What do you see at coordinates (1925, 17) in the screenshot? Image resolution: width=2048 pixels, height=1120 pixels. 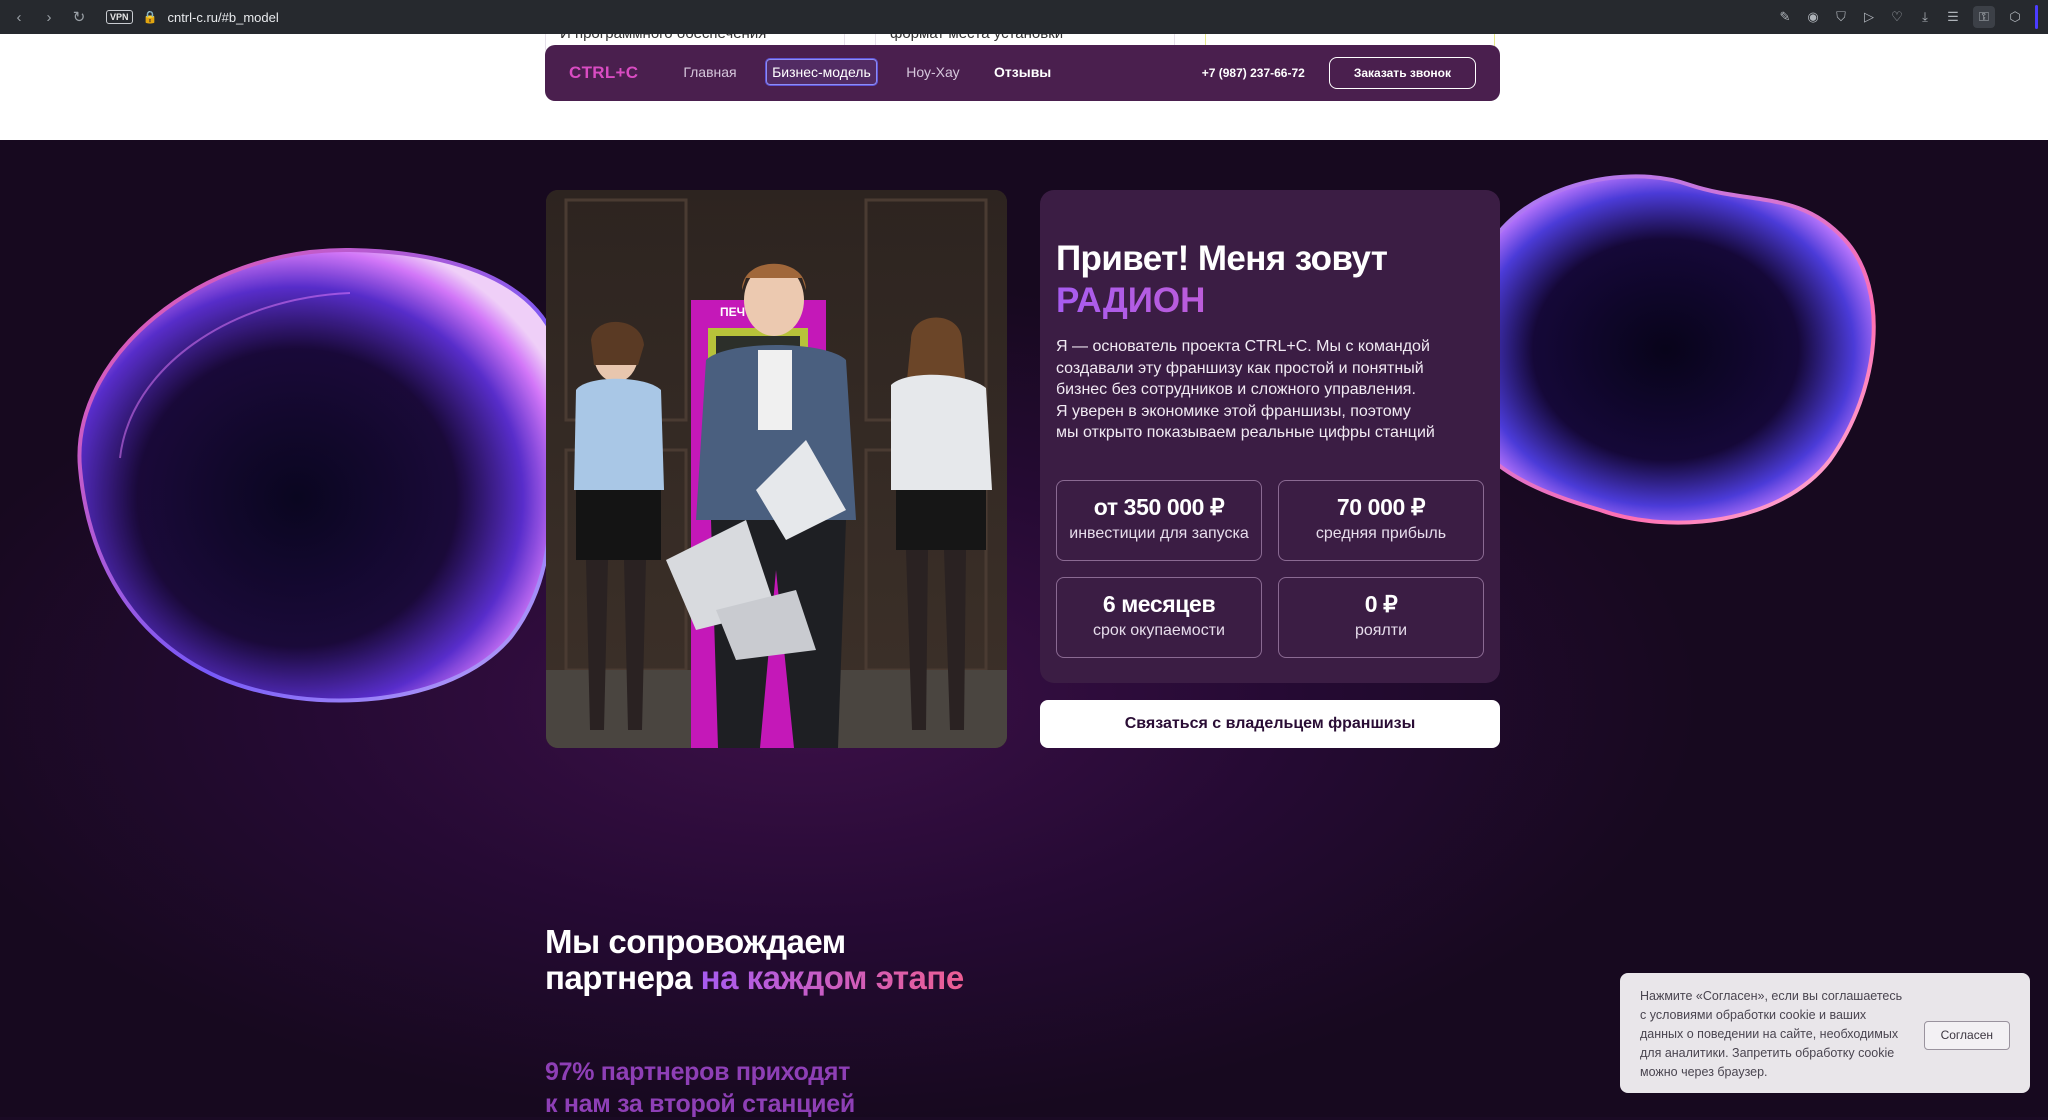 I see `download-icon: ⤓` at bounding box center [1925, 17].